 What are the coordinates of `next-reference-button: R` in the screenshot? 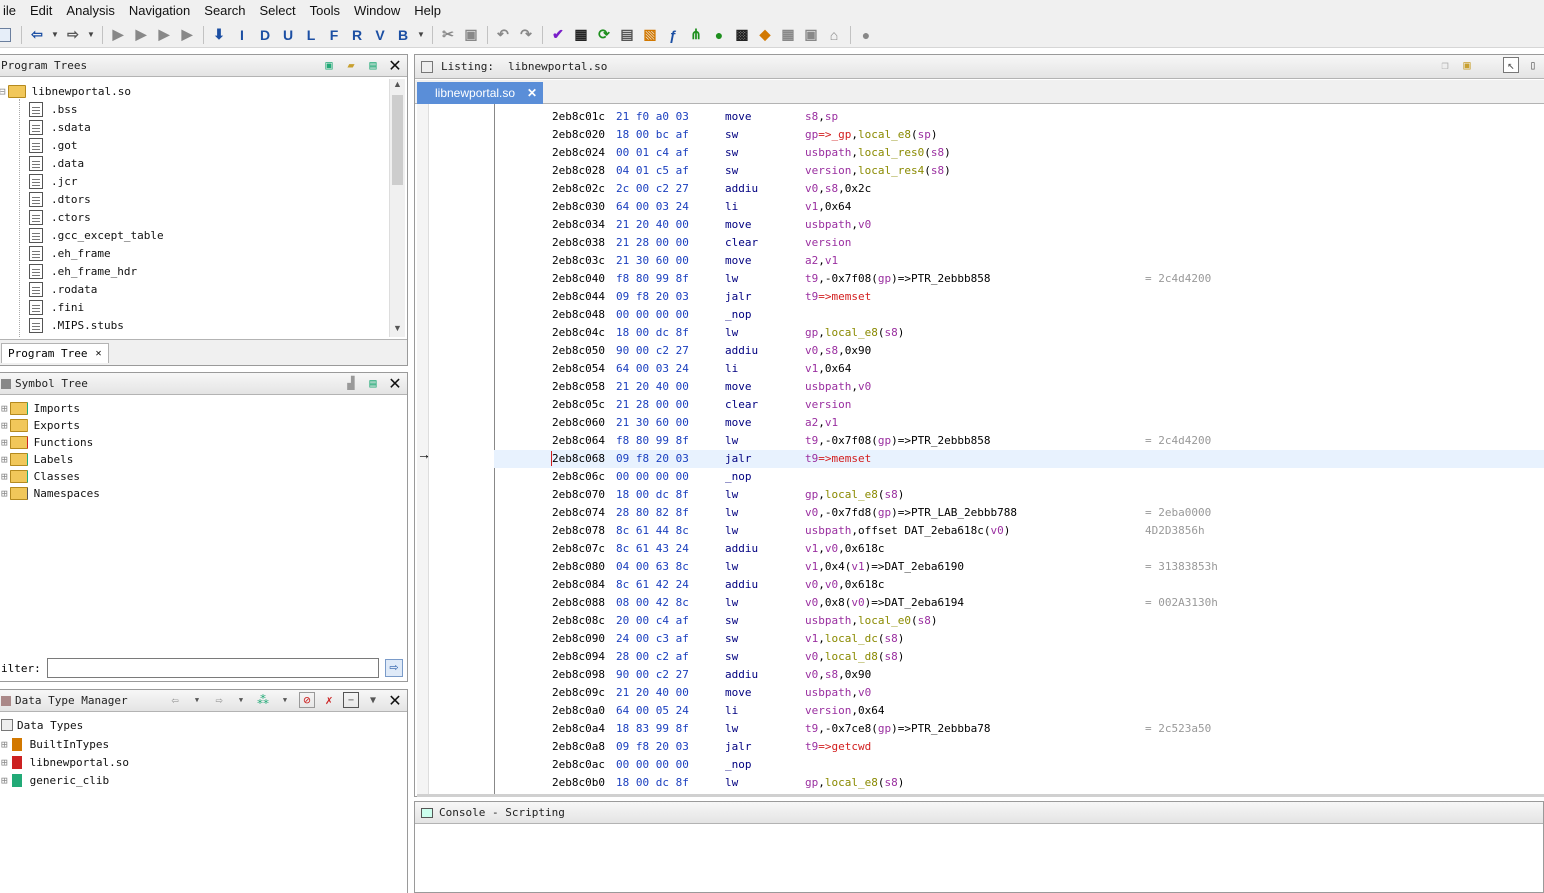 It's located at (357, 35).